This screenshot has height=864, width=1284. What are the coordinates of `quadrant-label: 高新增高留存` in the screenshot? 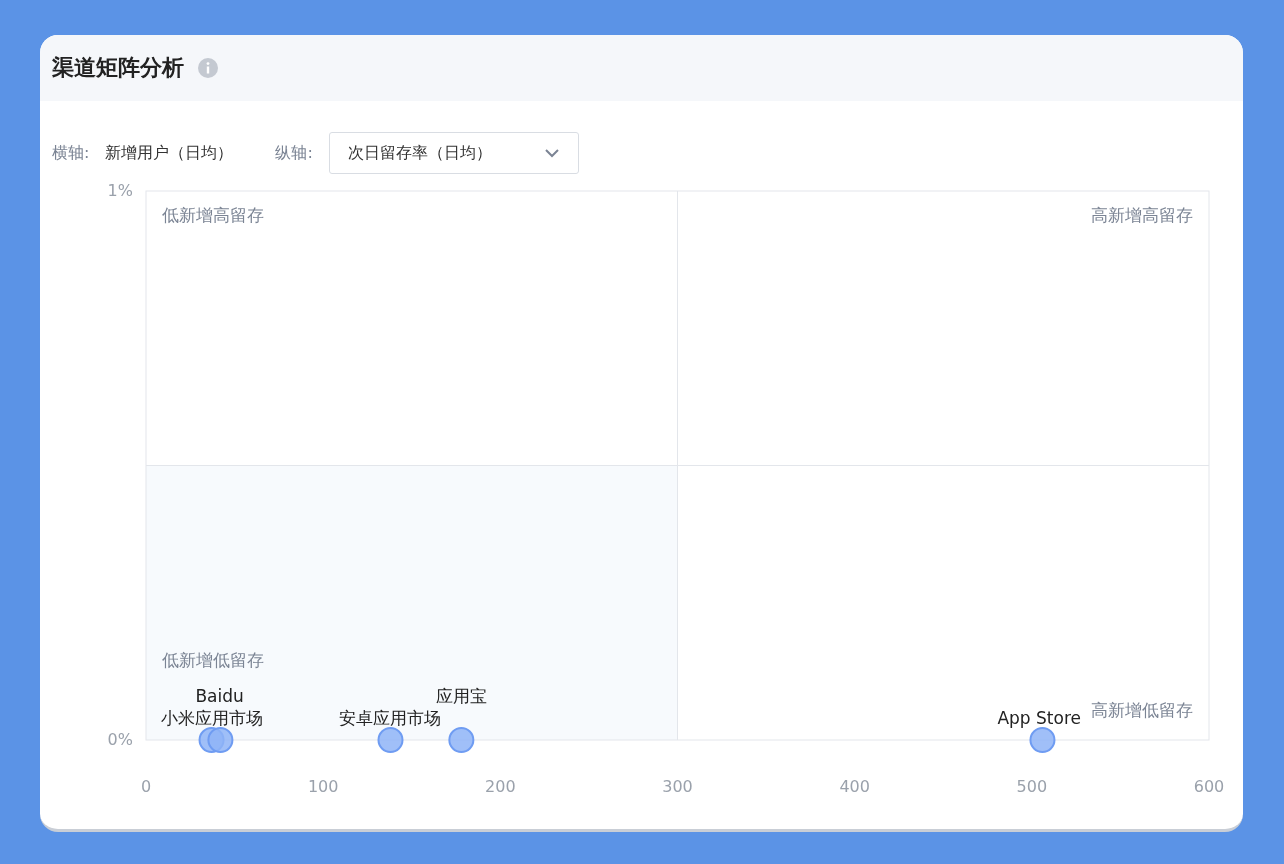 It's located at (1142, 215).